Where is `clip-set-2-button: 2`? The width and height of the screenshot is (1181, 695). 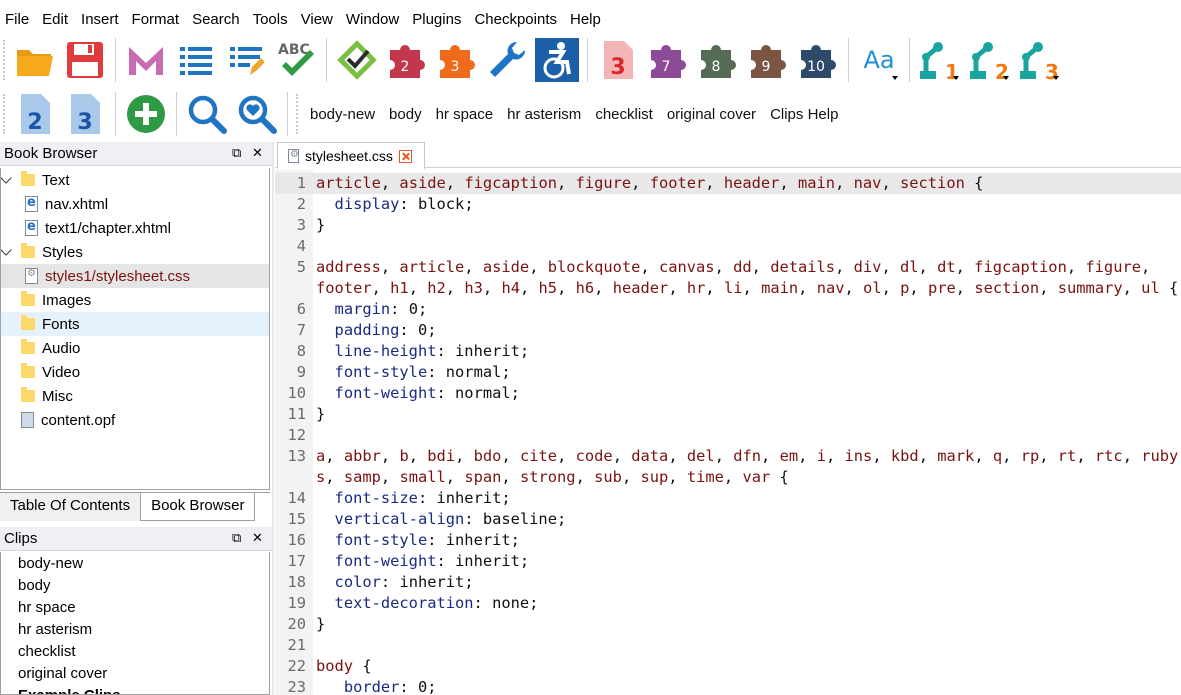 clip-set-2-button: 2 is located at coordinates (990, 60).